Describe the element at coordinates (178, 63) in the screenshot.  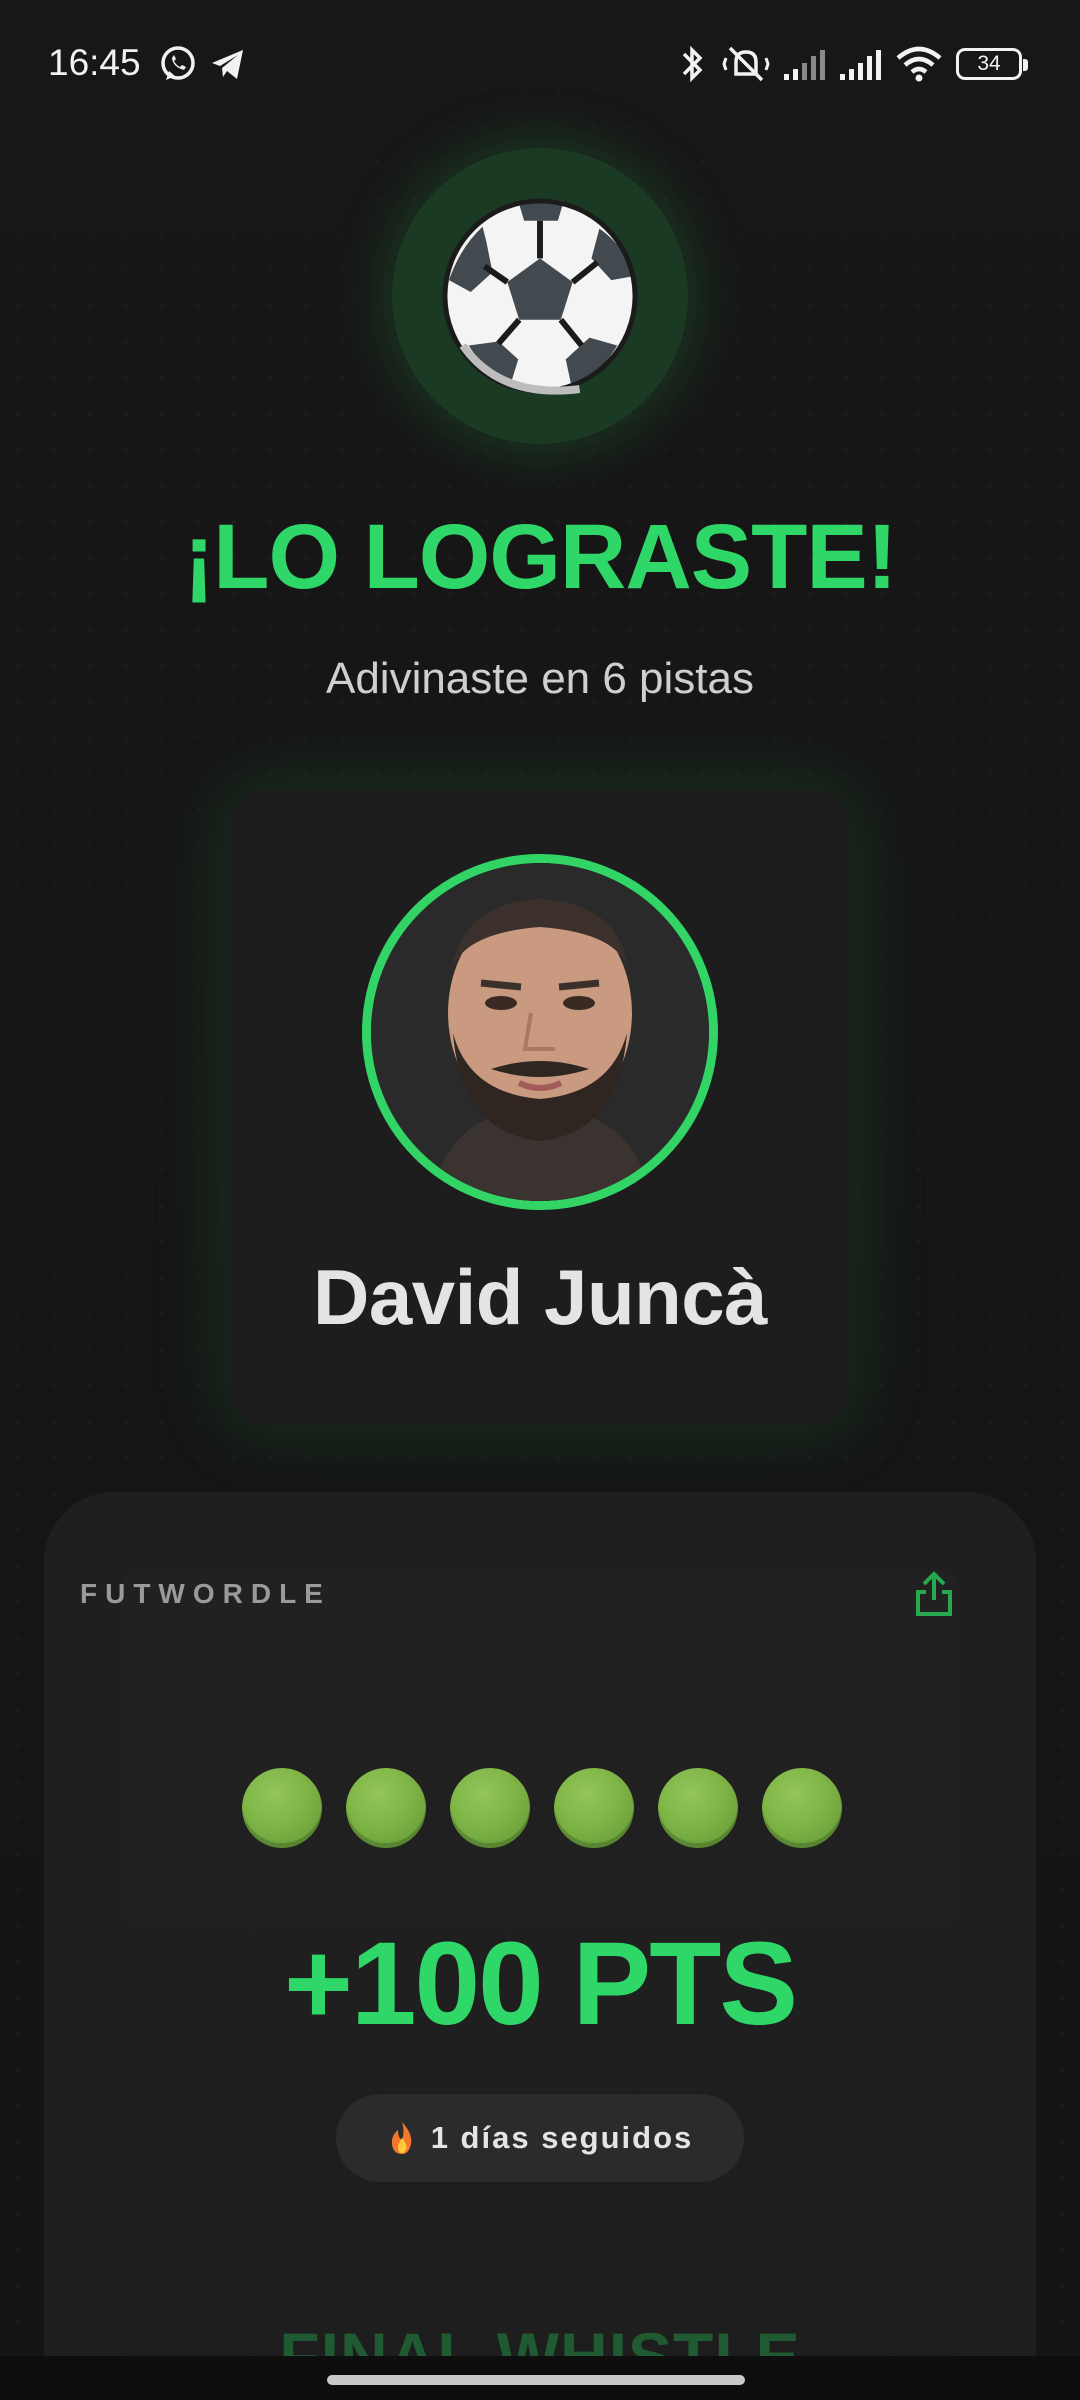
I see `whatsapp-icon` at that location.